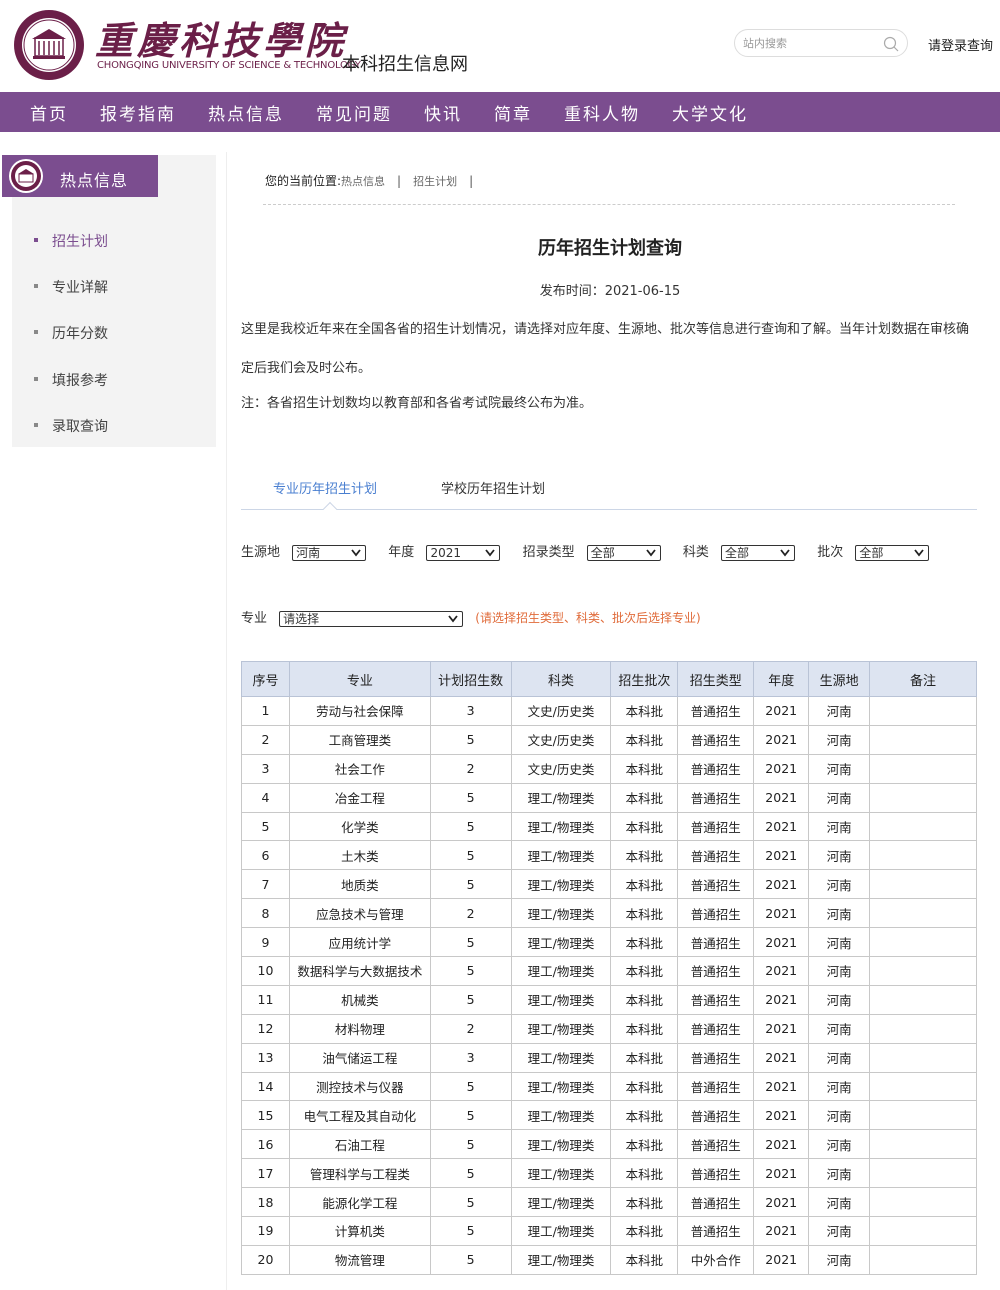  What do you see at coordinates (359, 999) in the screenshot?
I see `cell-major: 机械类` at bounding box center [359, 999].